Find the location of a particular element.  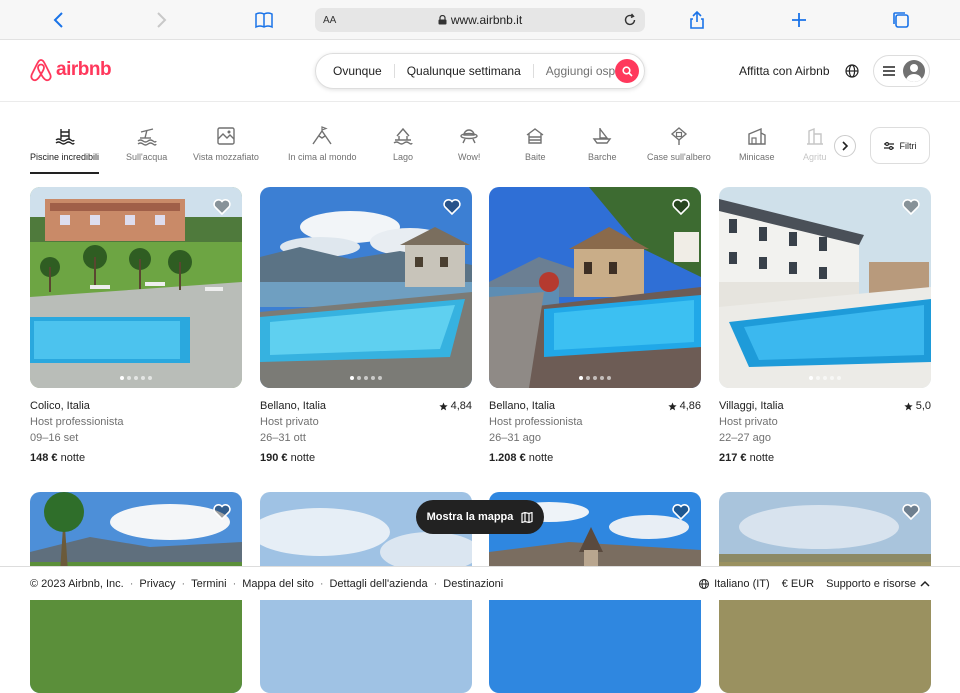

listing-price: 190 € notte is located at coordinates (366, 458).